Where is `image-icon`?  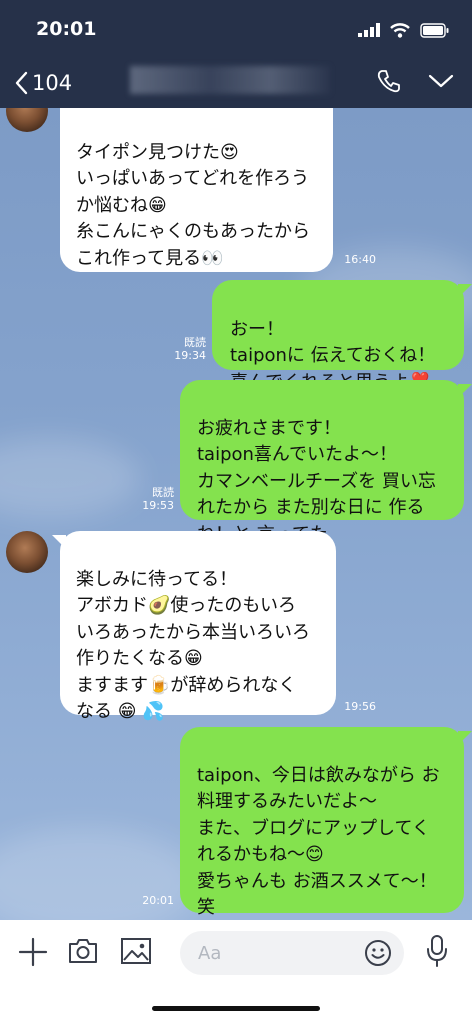 image-icon is located at coordinates (136, 951).